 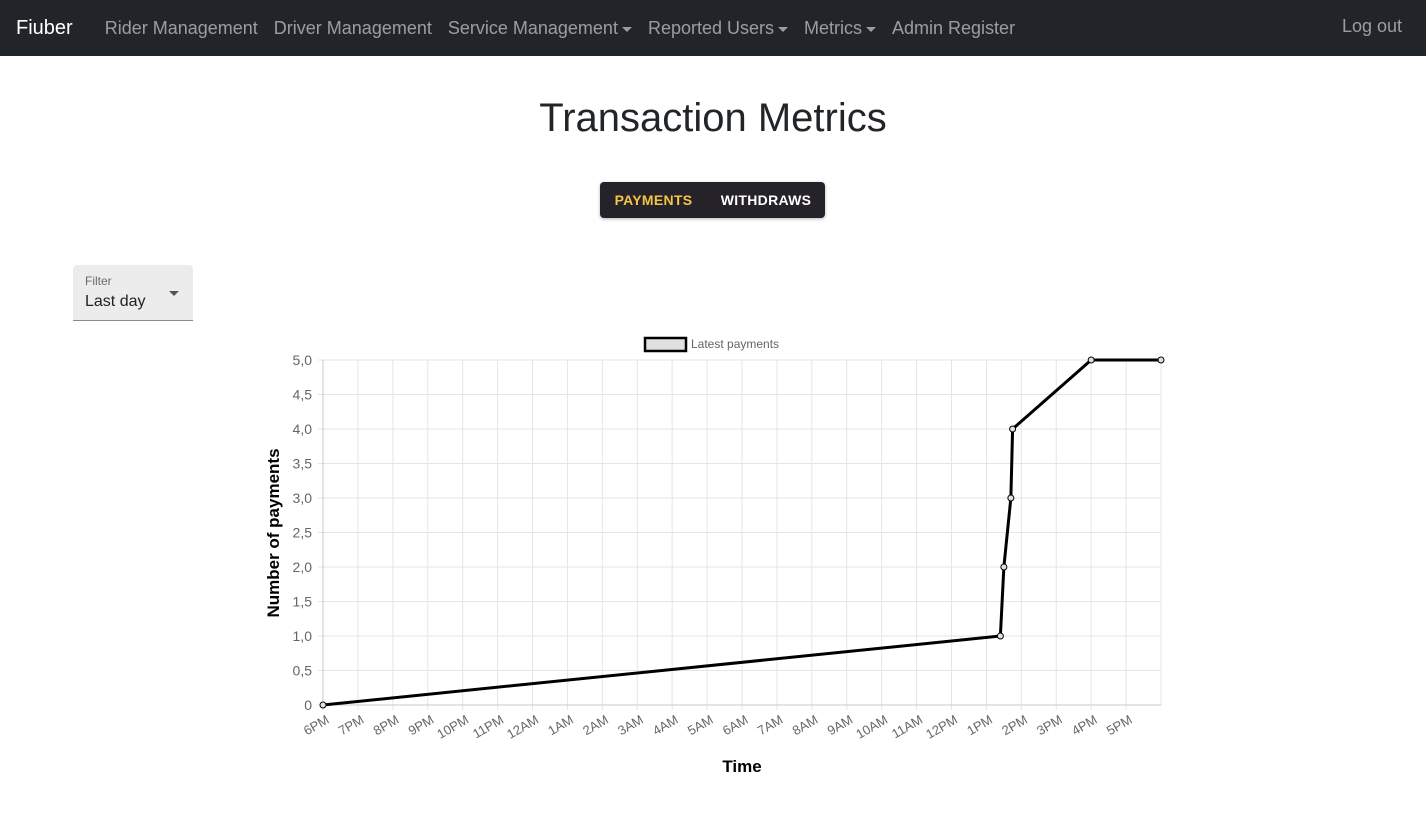 I want to click on x-axis-title: Time, so click(x=741, y=766).